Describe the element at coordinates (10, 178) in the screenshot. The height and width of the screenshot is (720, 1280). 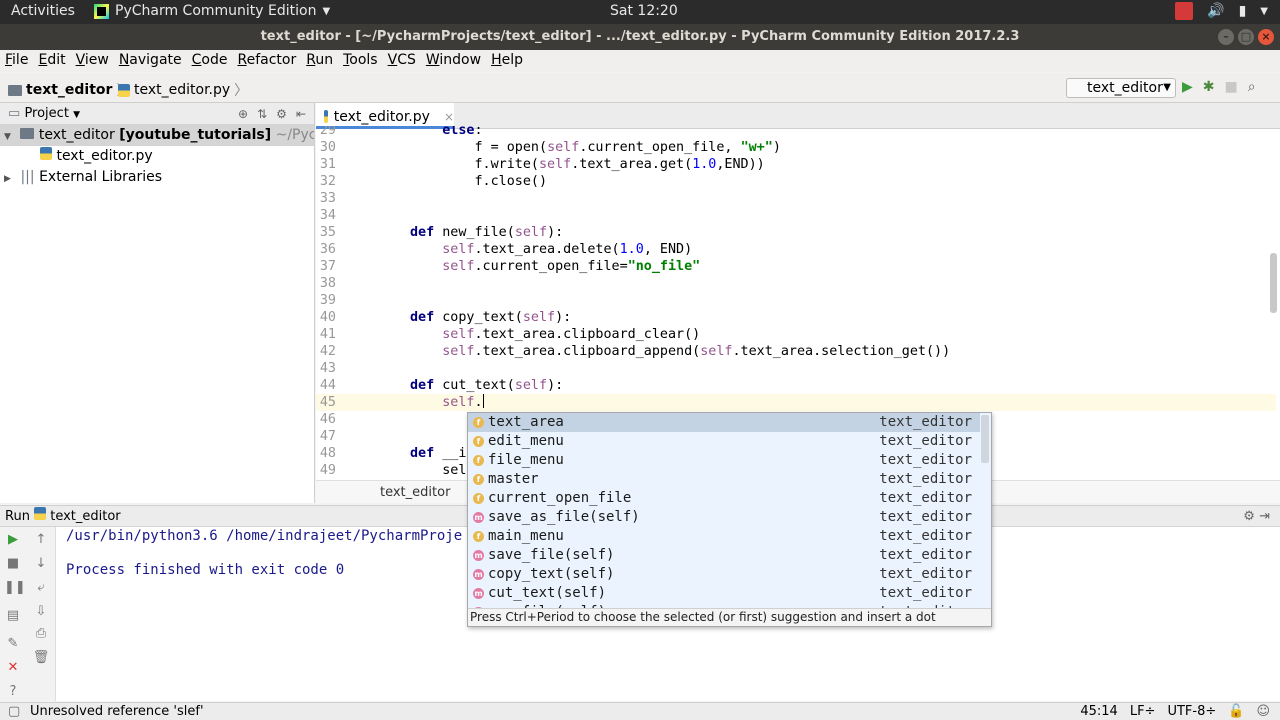
I see `collapsed-triangle-icon: ▶` at that location.